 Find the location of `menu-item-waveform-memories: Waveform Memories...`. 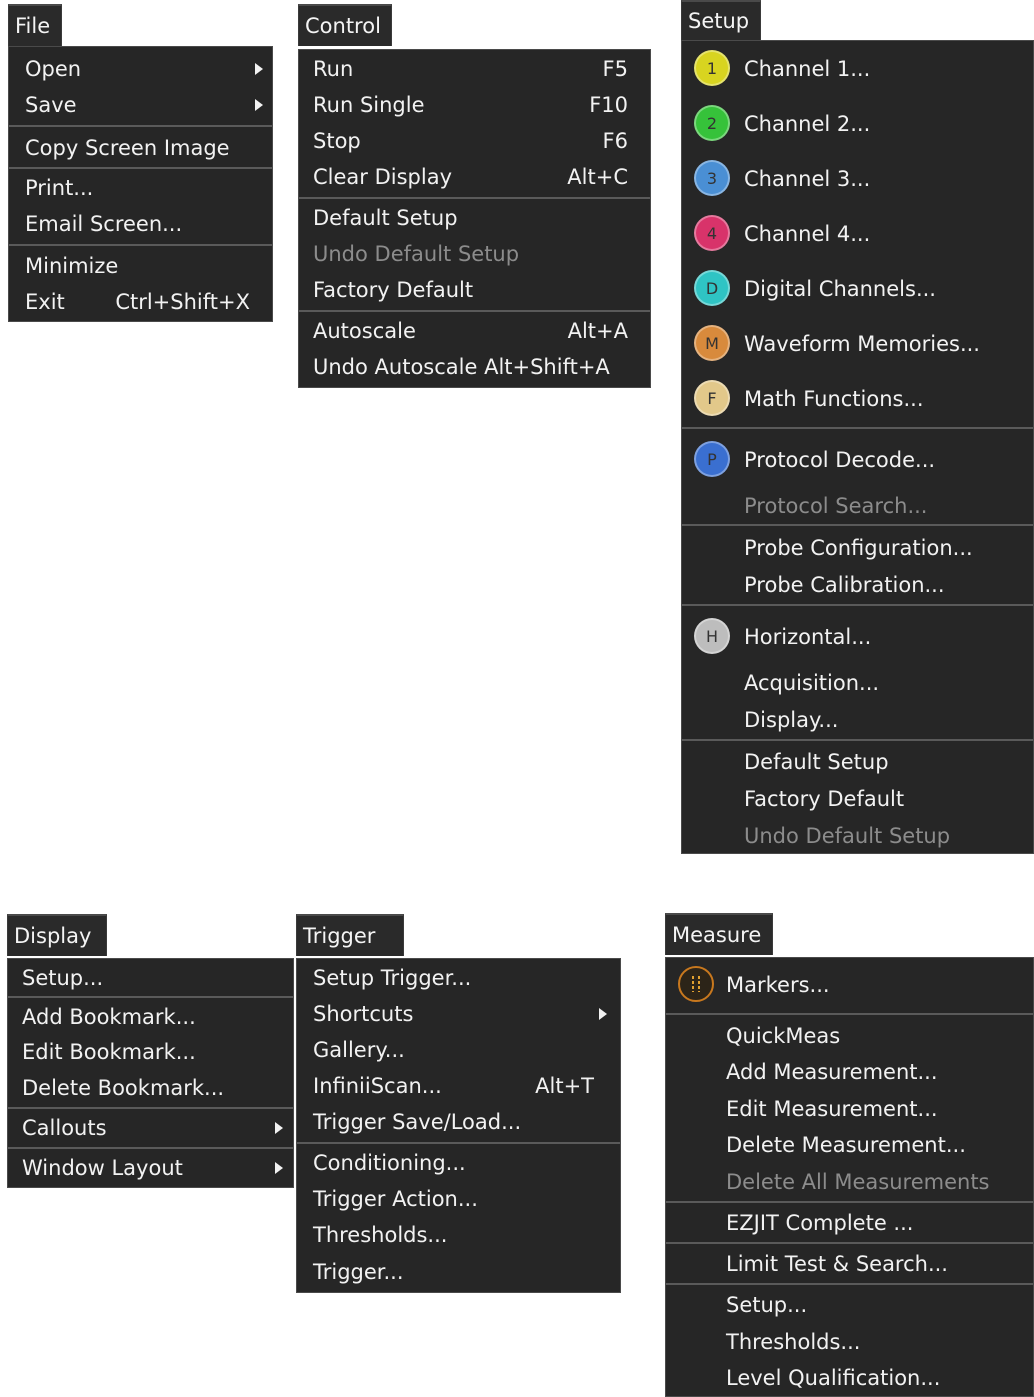

menu-item-waveform-memories: Waveform Memories... is located at coordinates (857, 344).